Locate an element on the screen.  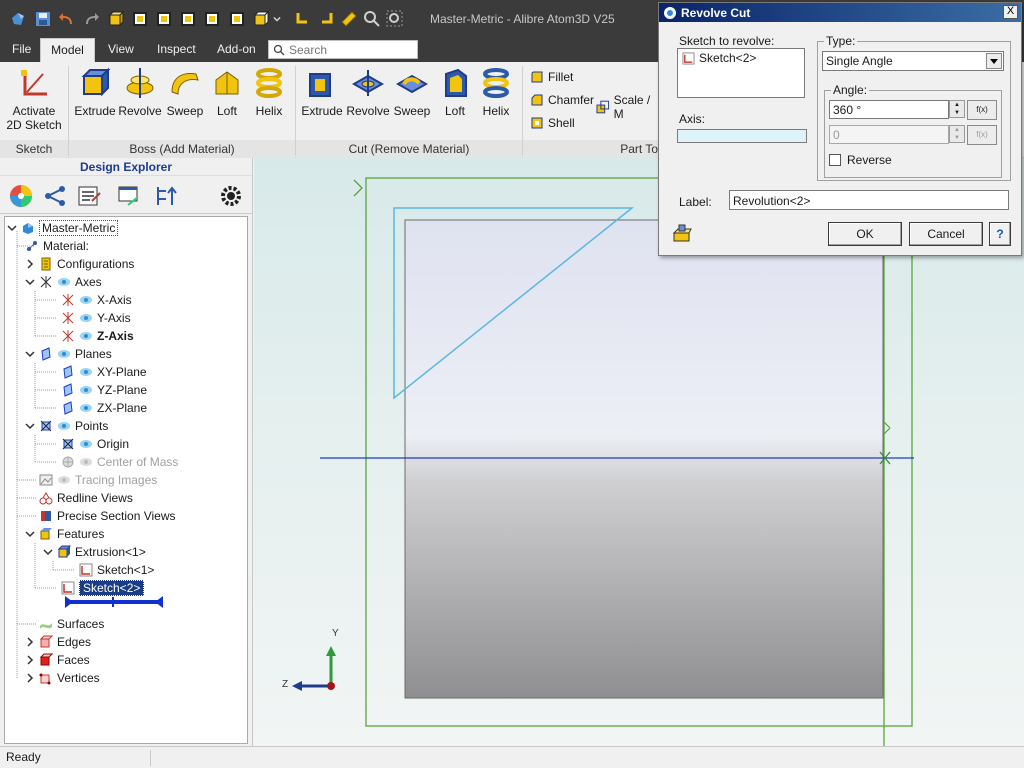
tree-item-material: Material: is located at coordinates (57, 246).